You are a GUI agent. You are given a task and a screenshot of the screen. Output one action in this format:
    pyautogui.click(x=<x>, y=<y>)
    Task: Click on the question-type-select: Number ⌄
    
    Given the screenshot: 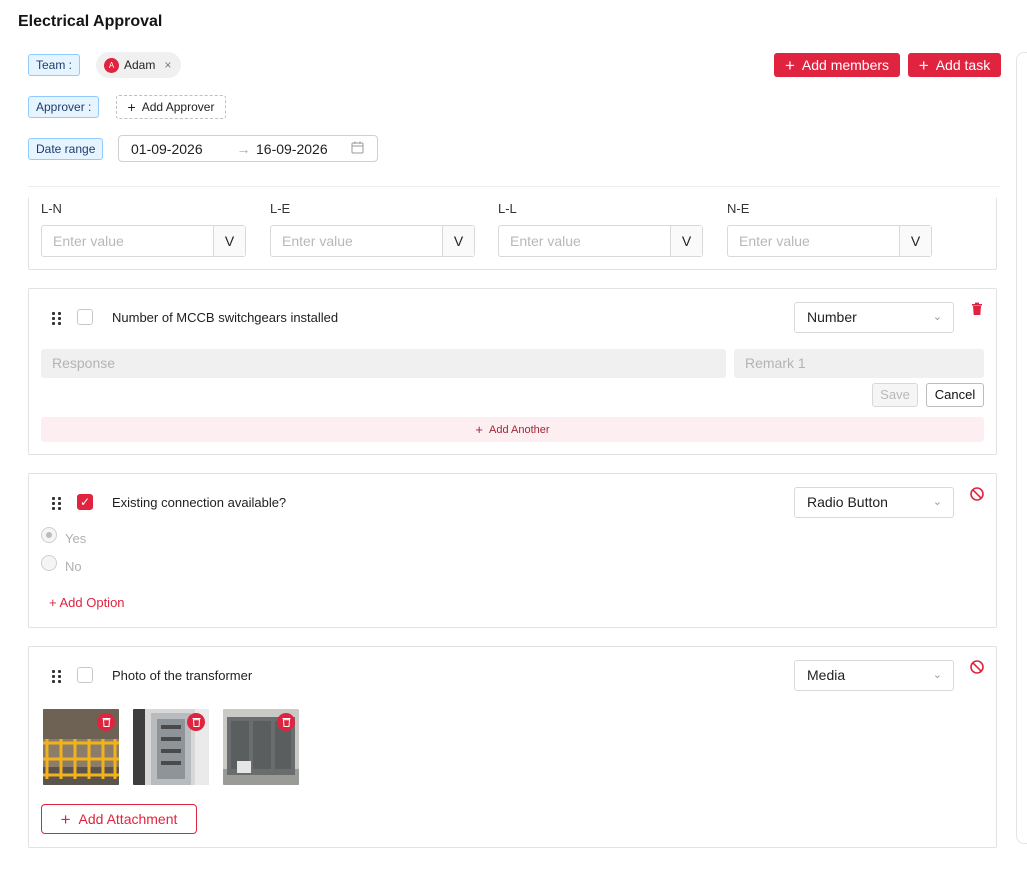 What is the action you would take?
    pyautogui.click(x=874, y=317)
    